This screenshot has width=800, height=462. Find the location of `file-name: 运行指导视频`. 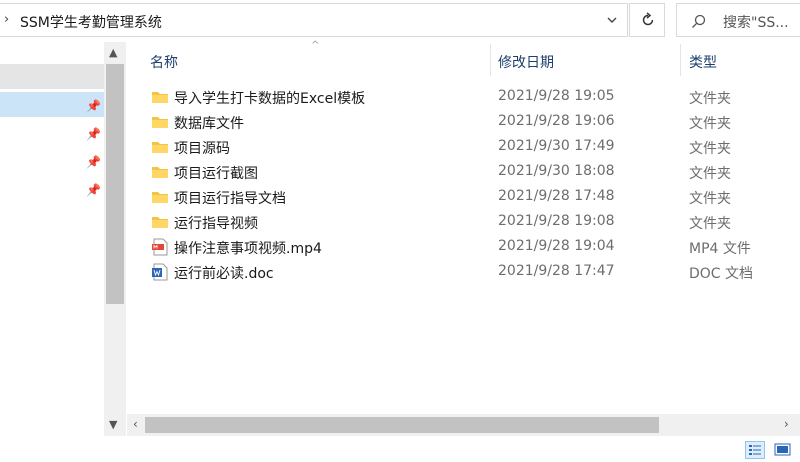

file-name: 运行指导视频 is located at coordinates (216, 224).